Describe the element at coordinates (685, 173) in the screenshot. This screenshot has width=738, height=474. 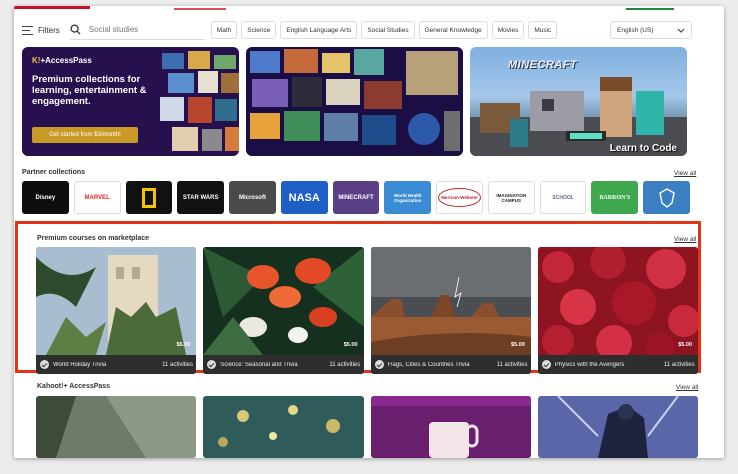
I see `partners-view-all-link: View all` at that location.